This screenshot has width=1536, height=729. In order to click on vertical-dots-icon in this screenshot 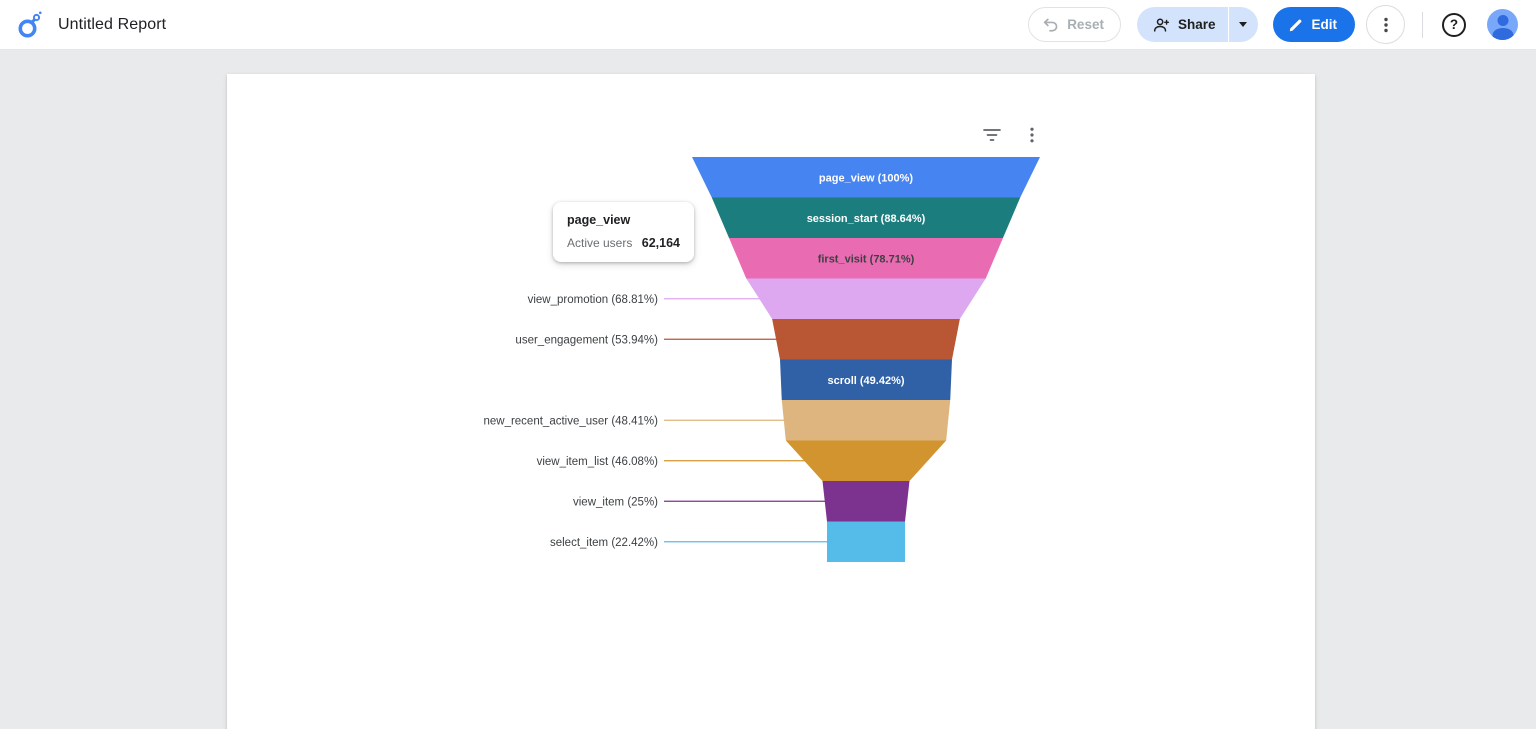, I will do `click(1385, 24)`.